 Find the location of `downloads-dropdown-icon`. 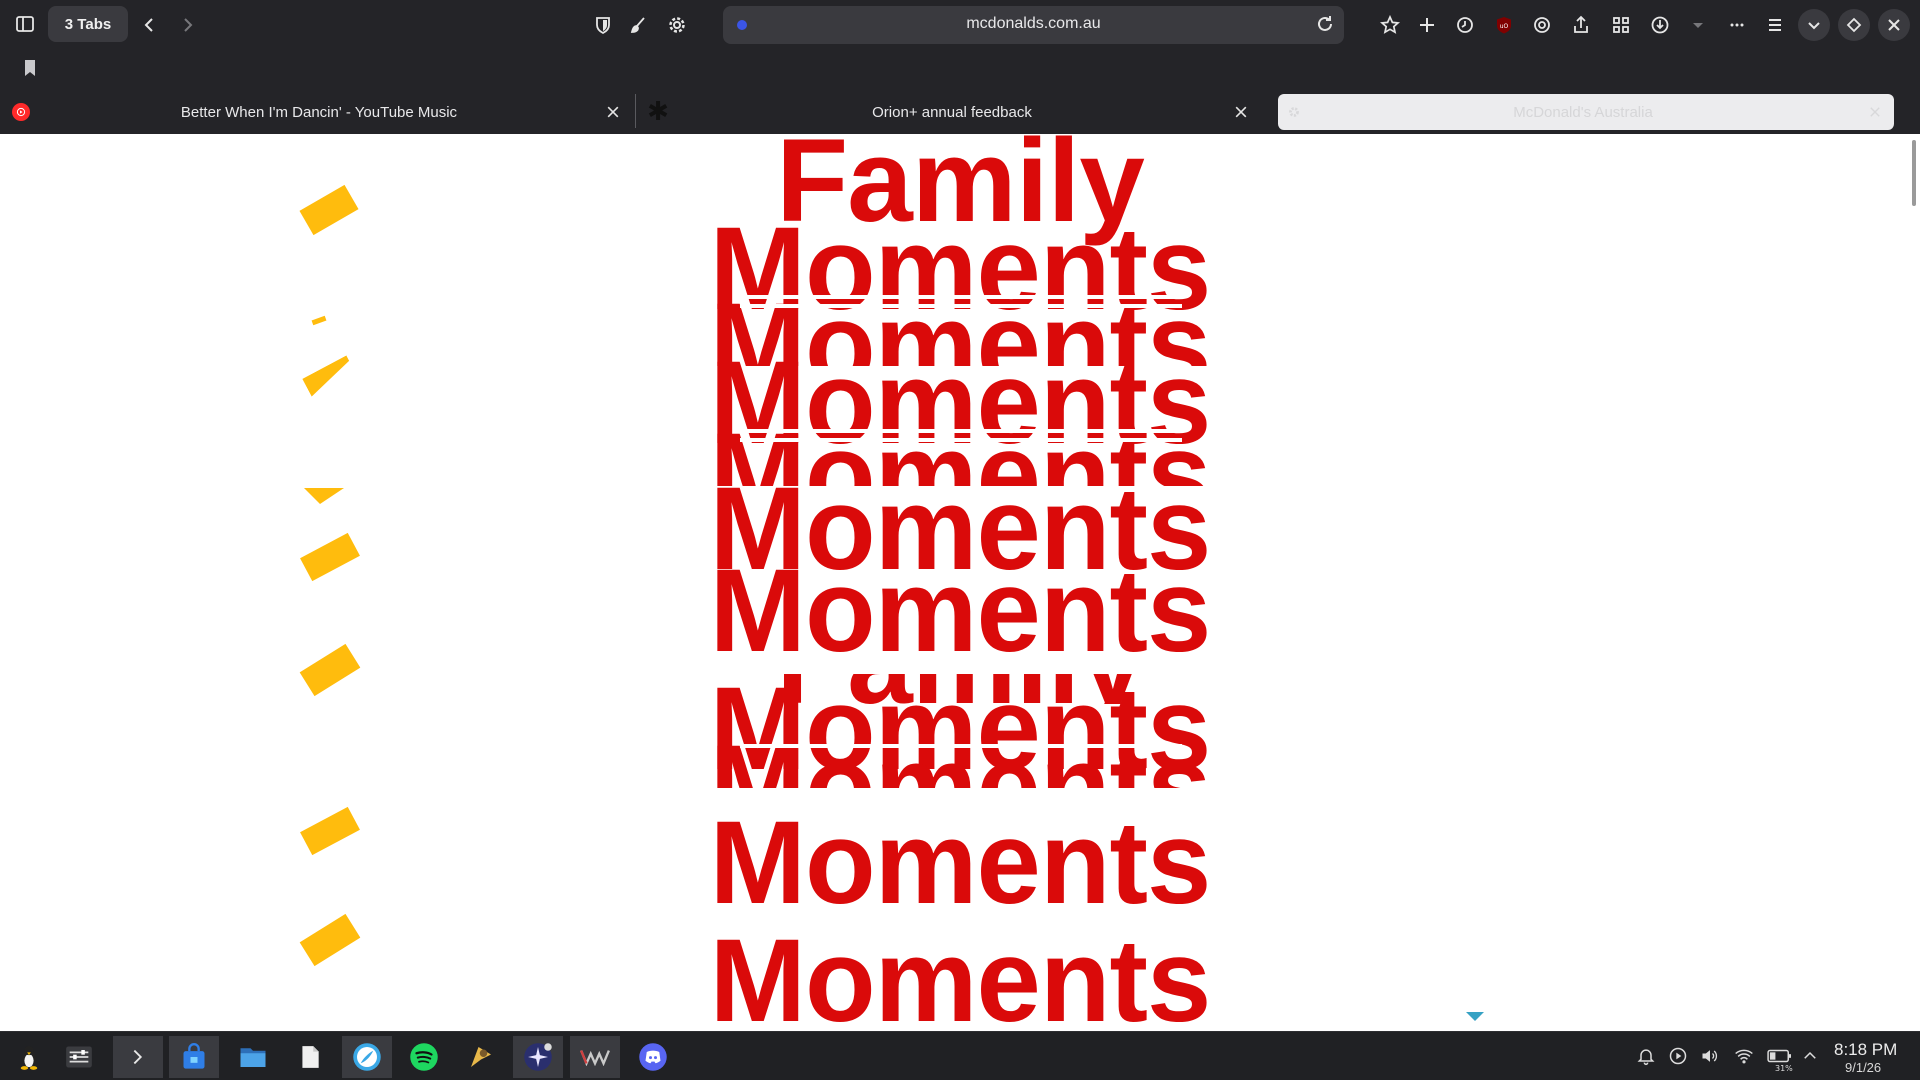

downloads-dropdown-icon is located at coordinates (1698, 25).